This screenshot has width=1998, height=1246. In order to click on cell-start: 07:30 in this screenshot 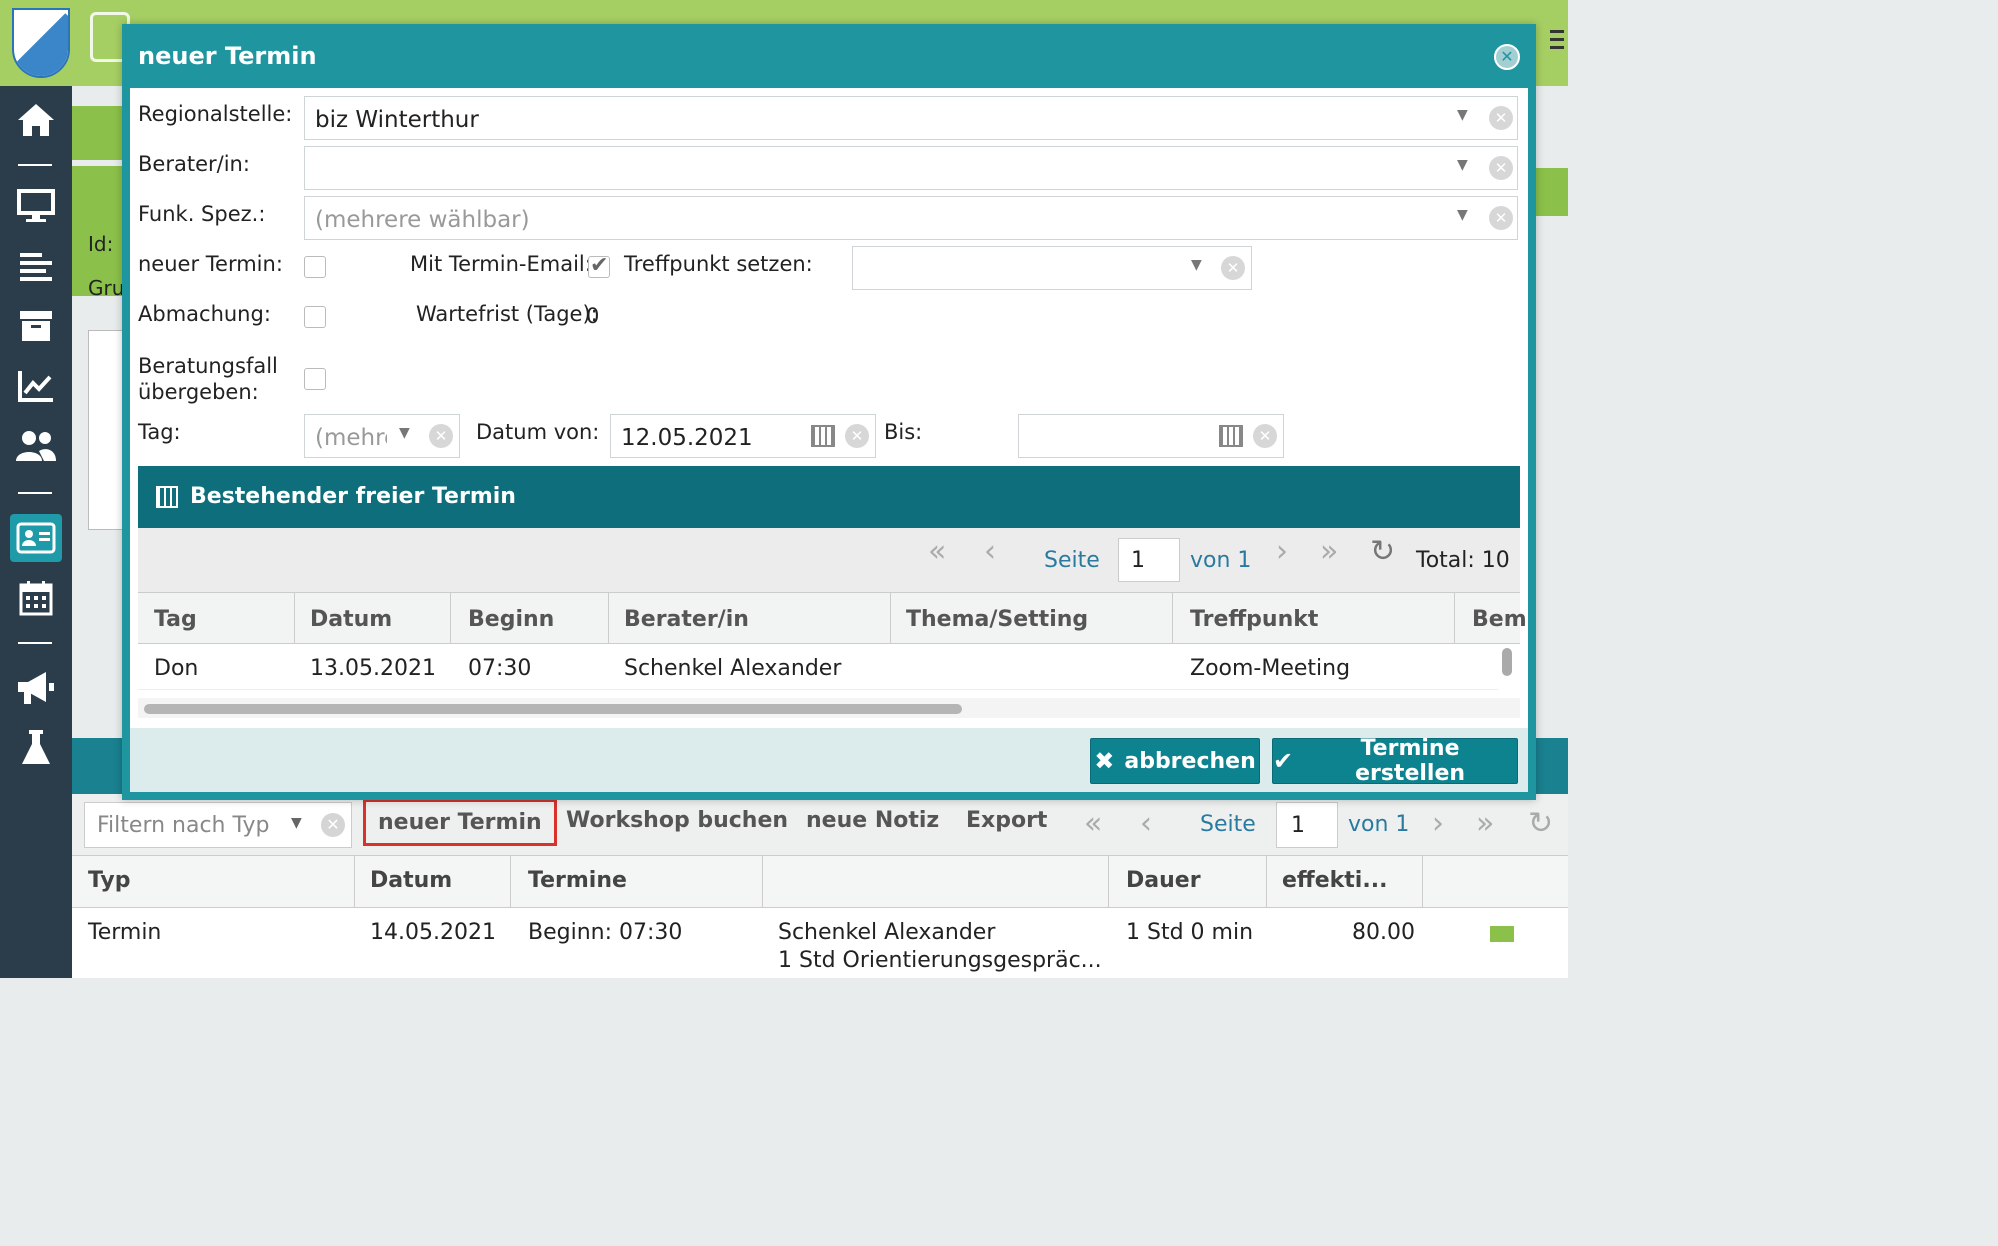, I will do `click(500, 668)`.